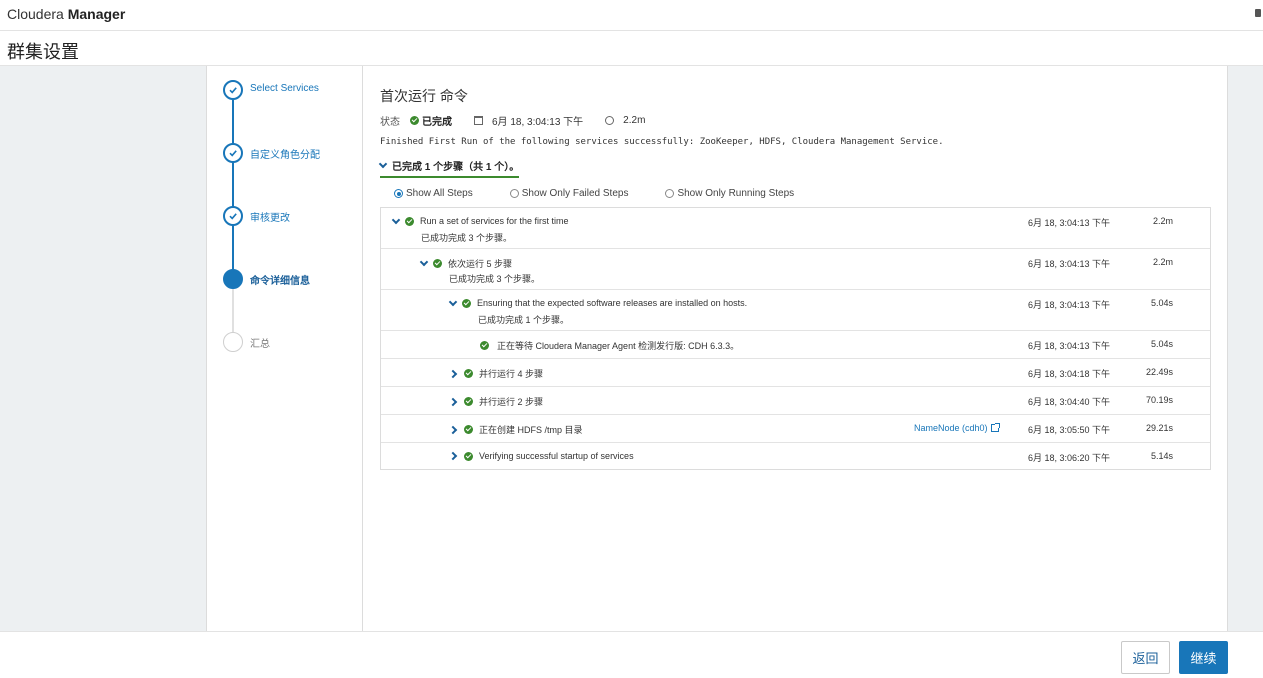 This screenshot has width=1263, height=678. I want to click on back-button: 返回, so click(1145, 657).